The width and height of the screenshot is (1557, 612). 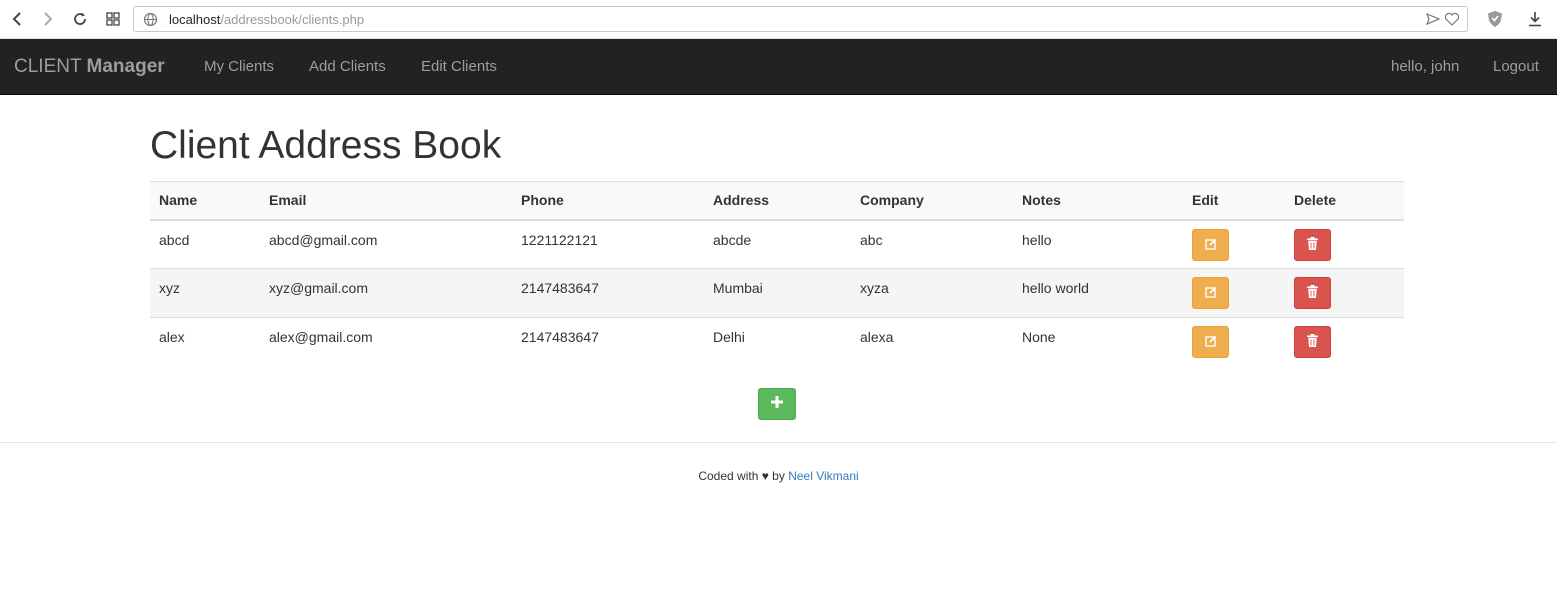 I want to click on cell-address: Mumbai, so click(x=777, y=293).